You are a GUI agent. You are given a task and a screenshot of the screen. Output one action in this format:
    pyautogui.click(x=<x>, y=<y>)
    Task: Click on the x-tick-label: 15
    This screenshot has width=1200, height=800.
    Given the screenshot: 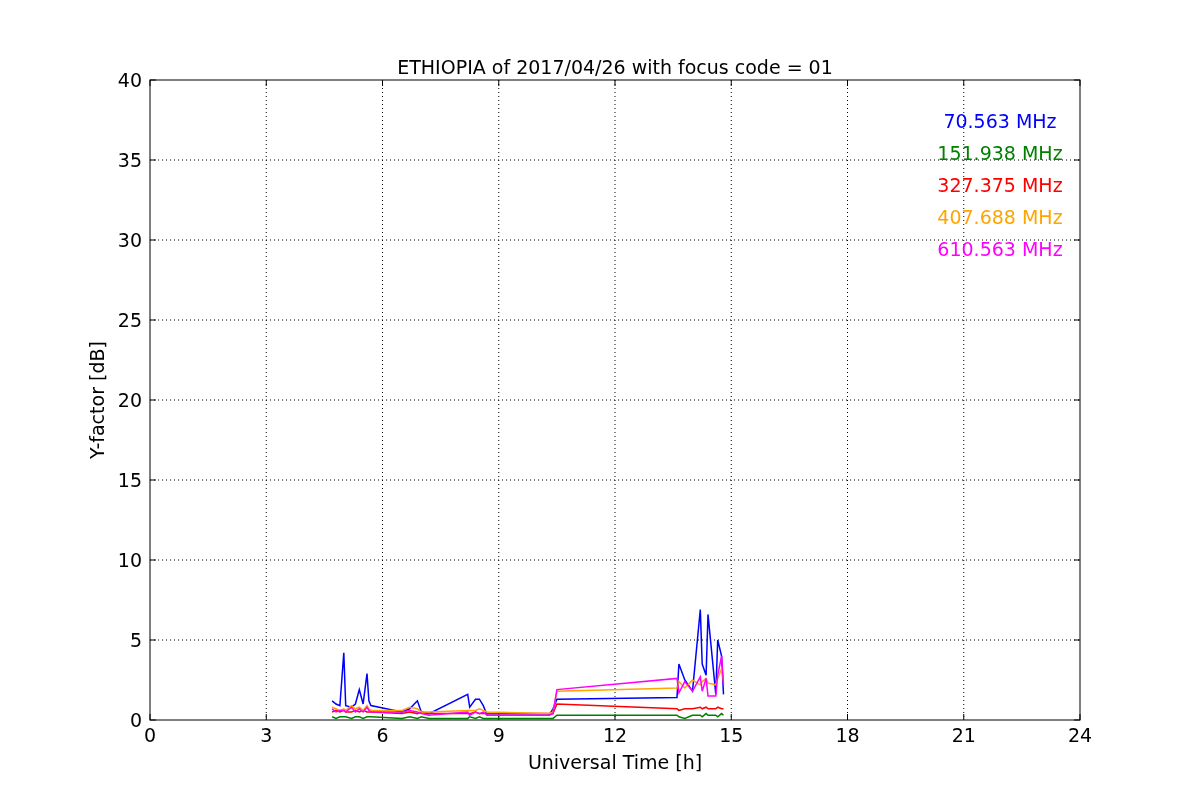 What is the action you would take?
    pyautogui.click(x=731, y=735)
    